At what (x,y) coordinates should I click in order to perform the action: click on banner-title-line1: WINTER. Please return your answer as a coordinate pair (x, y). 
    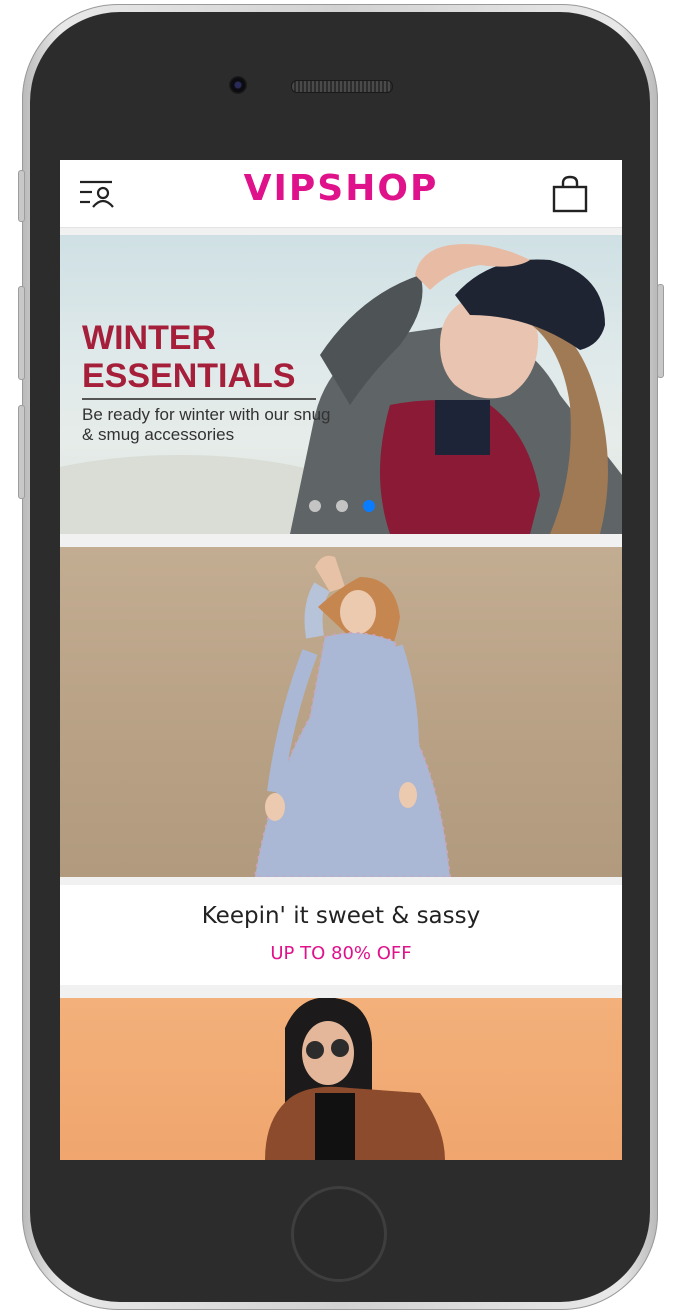
    Looking at the image, I should click on (149, 338).